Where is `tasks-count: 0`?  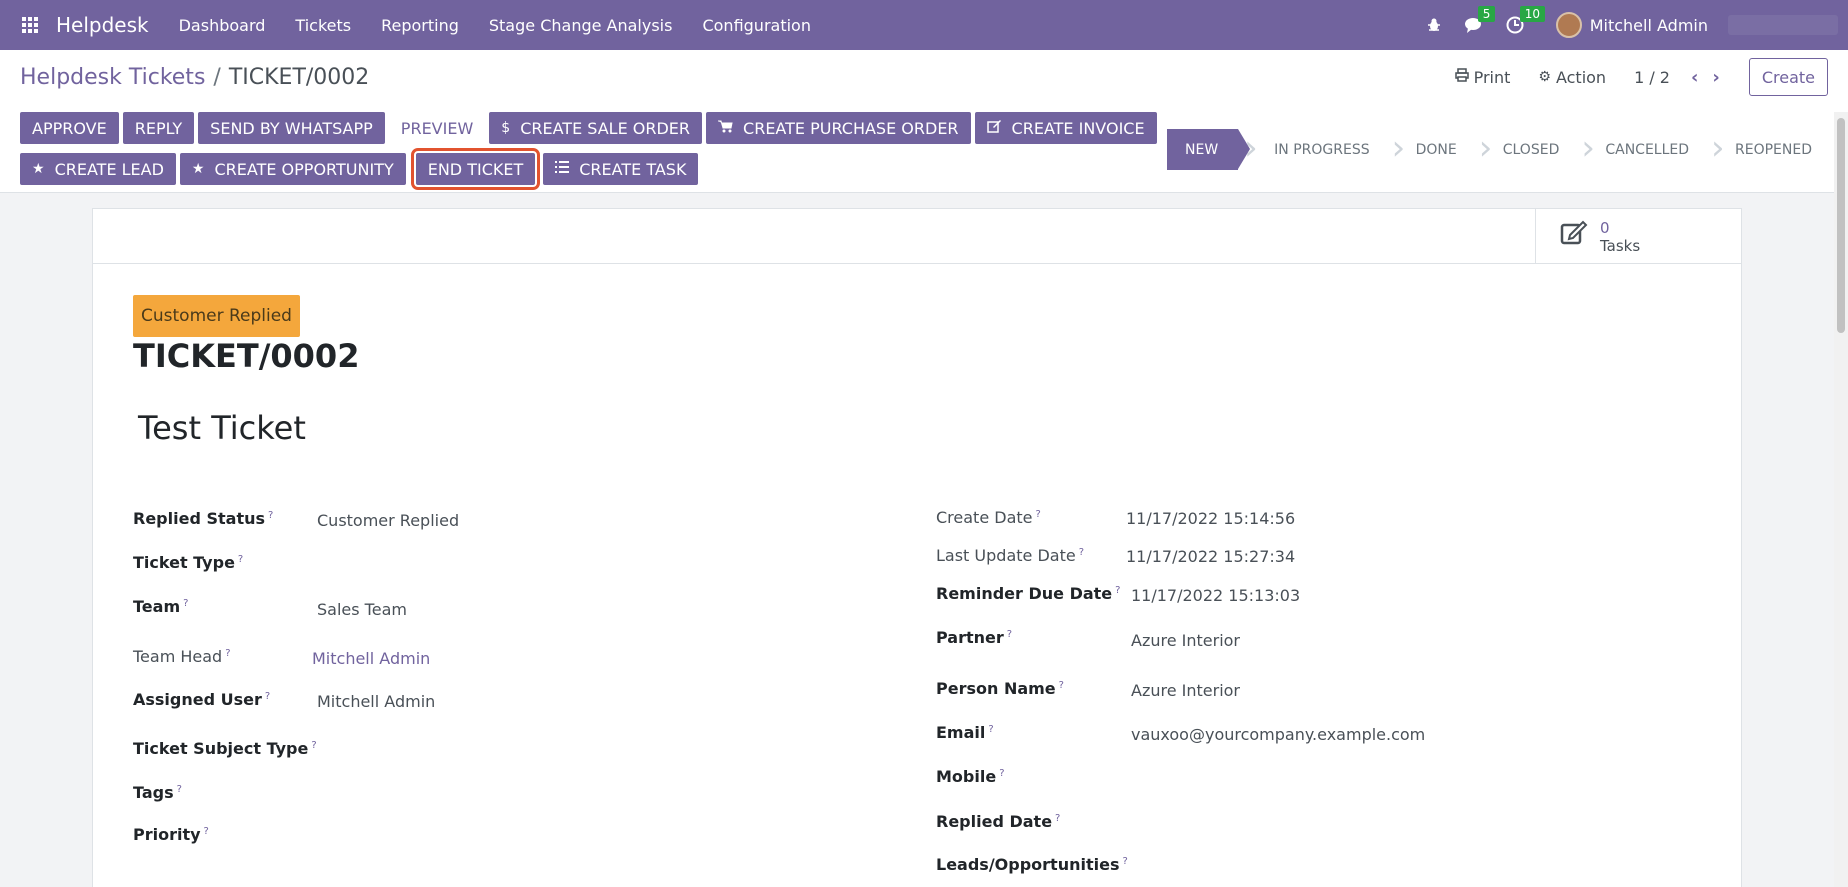 tasks-count: 0 is located at coordinates (1605, 227).